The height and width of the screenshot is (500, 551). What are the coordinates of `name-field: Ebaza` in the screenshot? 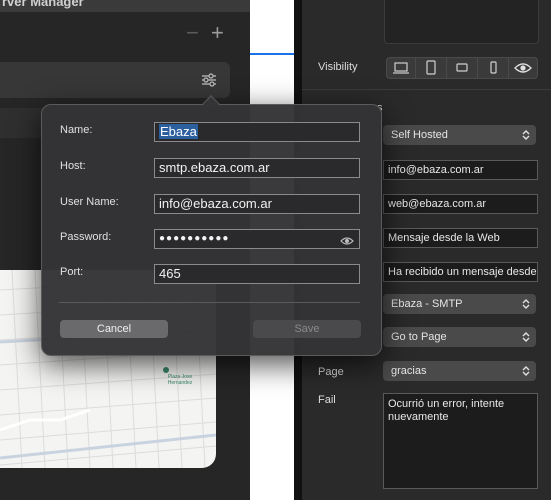 It's located at (257, 132).